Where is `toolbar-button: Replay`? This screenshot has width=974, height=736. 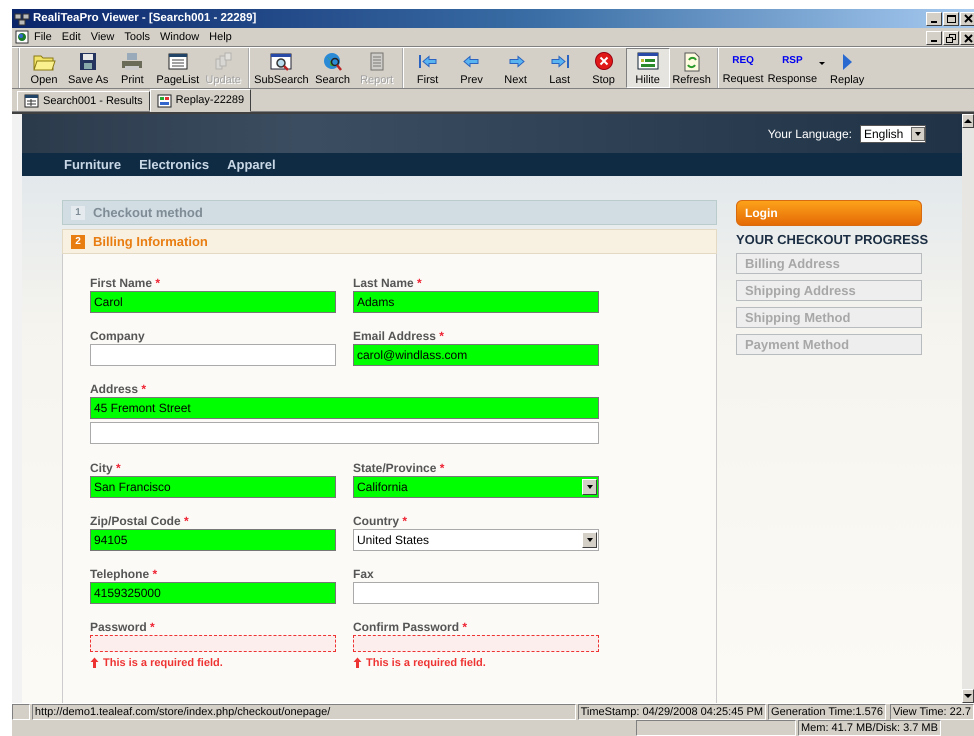 toolbar-button: Replay is located at coordinates (847, 68).